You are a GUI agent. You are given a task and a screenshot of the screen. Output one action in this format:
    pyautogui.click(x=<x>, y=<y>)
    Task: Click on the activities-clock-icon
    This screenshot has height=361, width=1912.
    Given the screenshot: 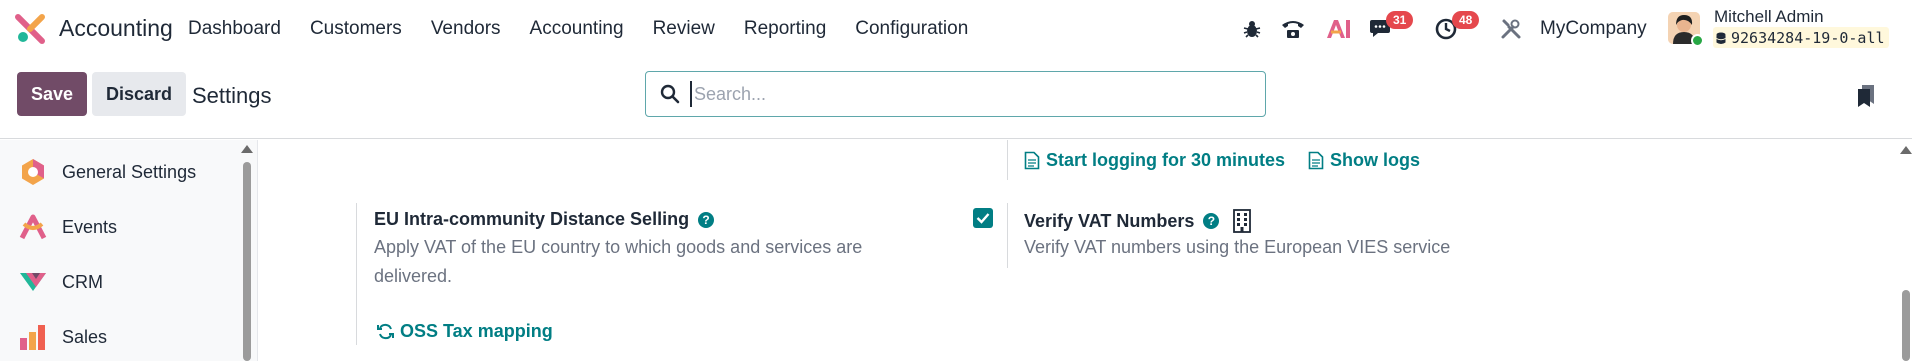 What is the action you would take?
    pyautogui.click(x=1446, y=28)
    